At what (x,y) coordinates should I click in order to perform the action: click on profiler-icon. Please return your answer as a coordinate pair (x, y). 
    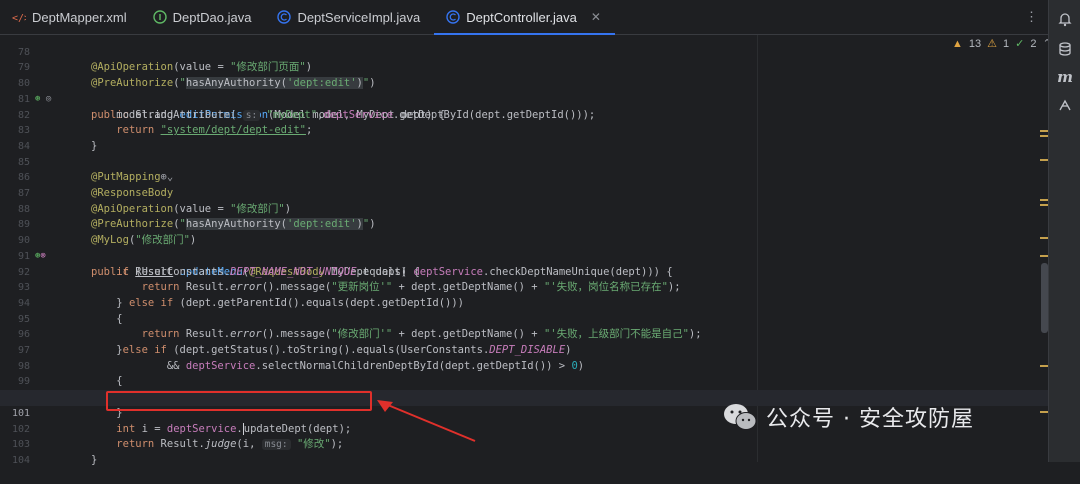
    Looking at the image, I should click on (1064, 105).